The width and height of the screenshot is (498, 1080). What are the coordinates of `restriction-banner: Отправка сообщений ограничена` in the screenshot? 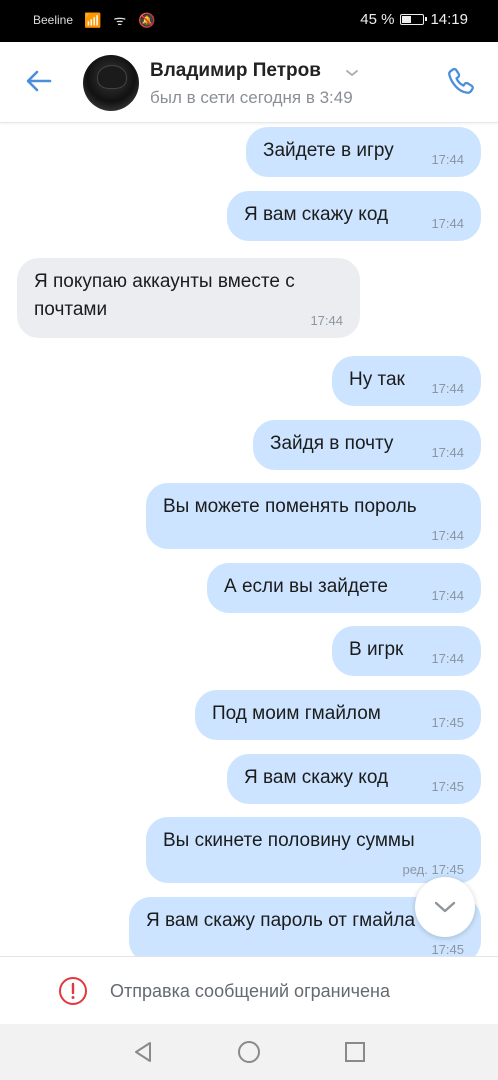 It's located at (249, 990).